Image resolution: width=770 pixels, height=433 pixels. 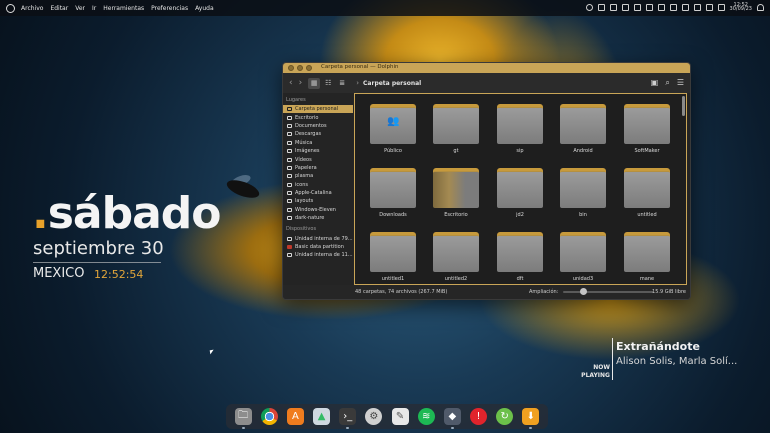 What do you see at coordinates (400, 416) in the screenshot?
I see `dock-editor-app: ✎` at bounding box center [400, 416].